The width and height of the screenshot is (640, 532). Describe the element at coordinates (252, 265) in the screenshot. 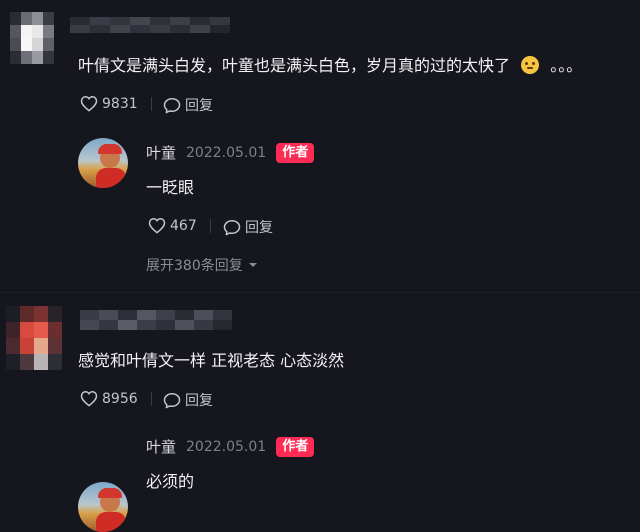

I see `caret-down-icon` at that location.